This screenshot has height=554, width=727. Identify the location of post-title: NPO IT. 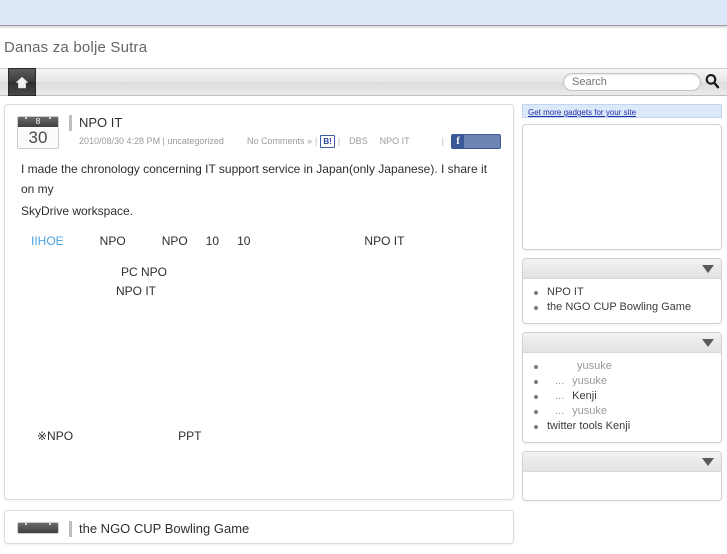
(285, 123).